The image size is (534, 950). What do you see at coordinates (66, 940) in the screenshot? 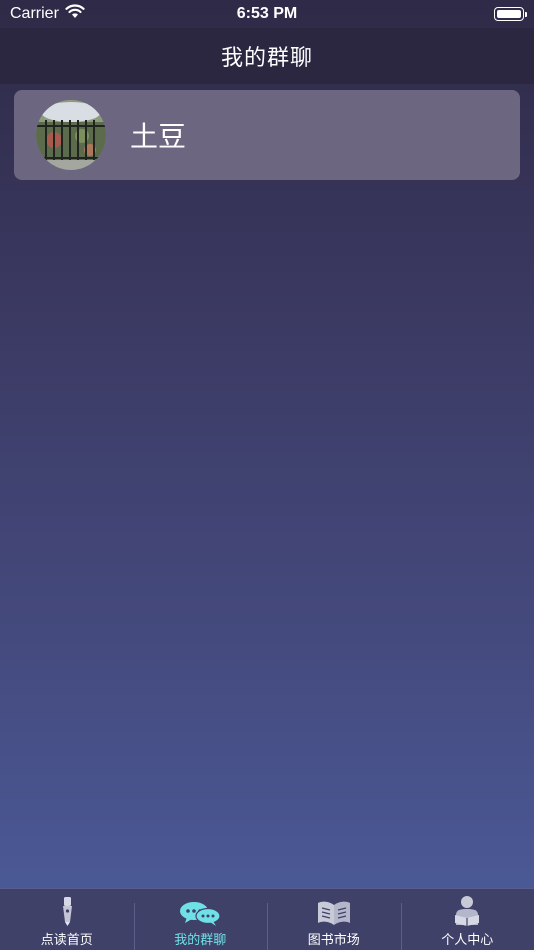
I see `tab-label: 点读首页` at bounding box center [66, 940].